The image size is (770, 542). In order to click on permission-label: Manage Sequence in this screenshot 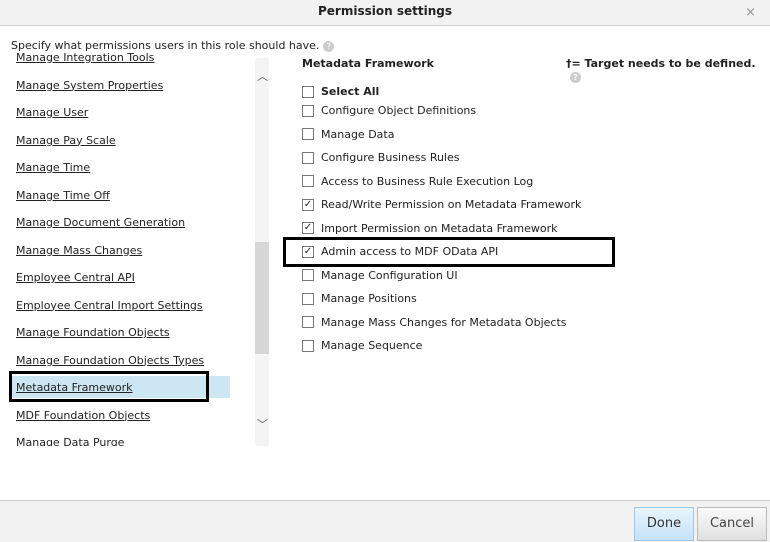, I will do `click(372, 345)`.